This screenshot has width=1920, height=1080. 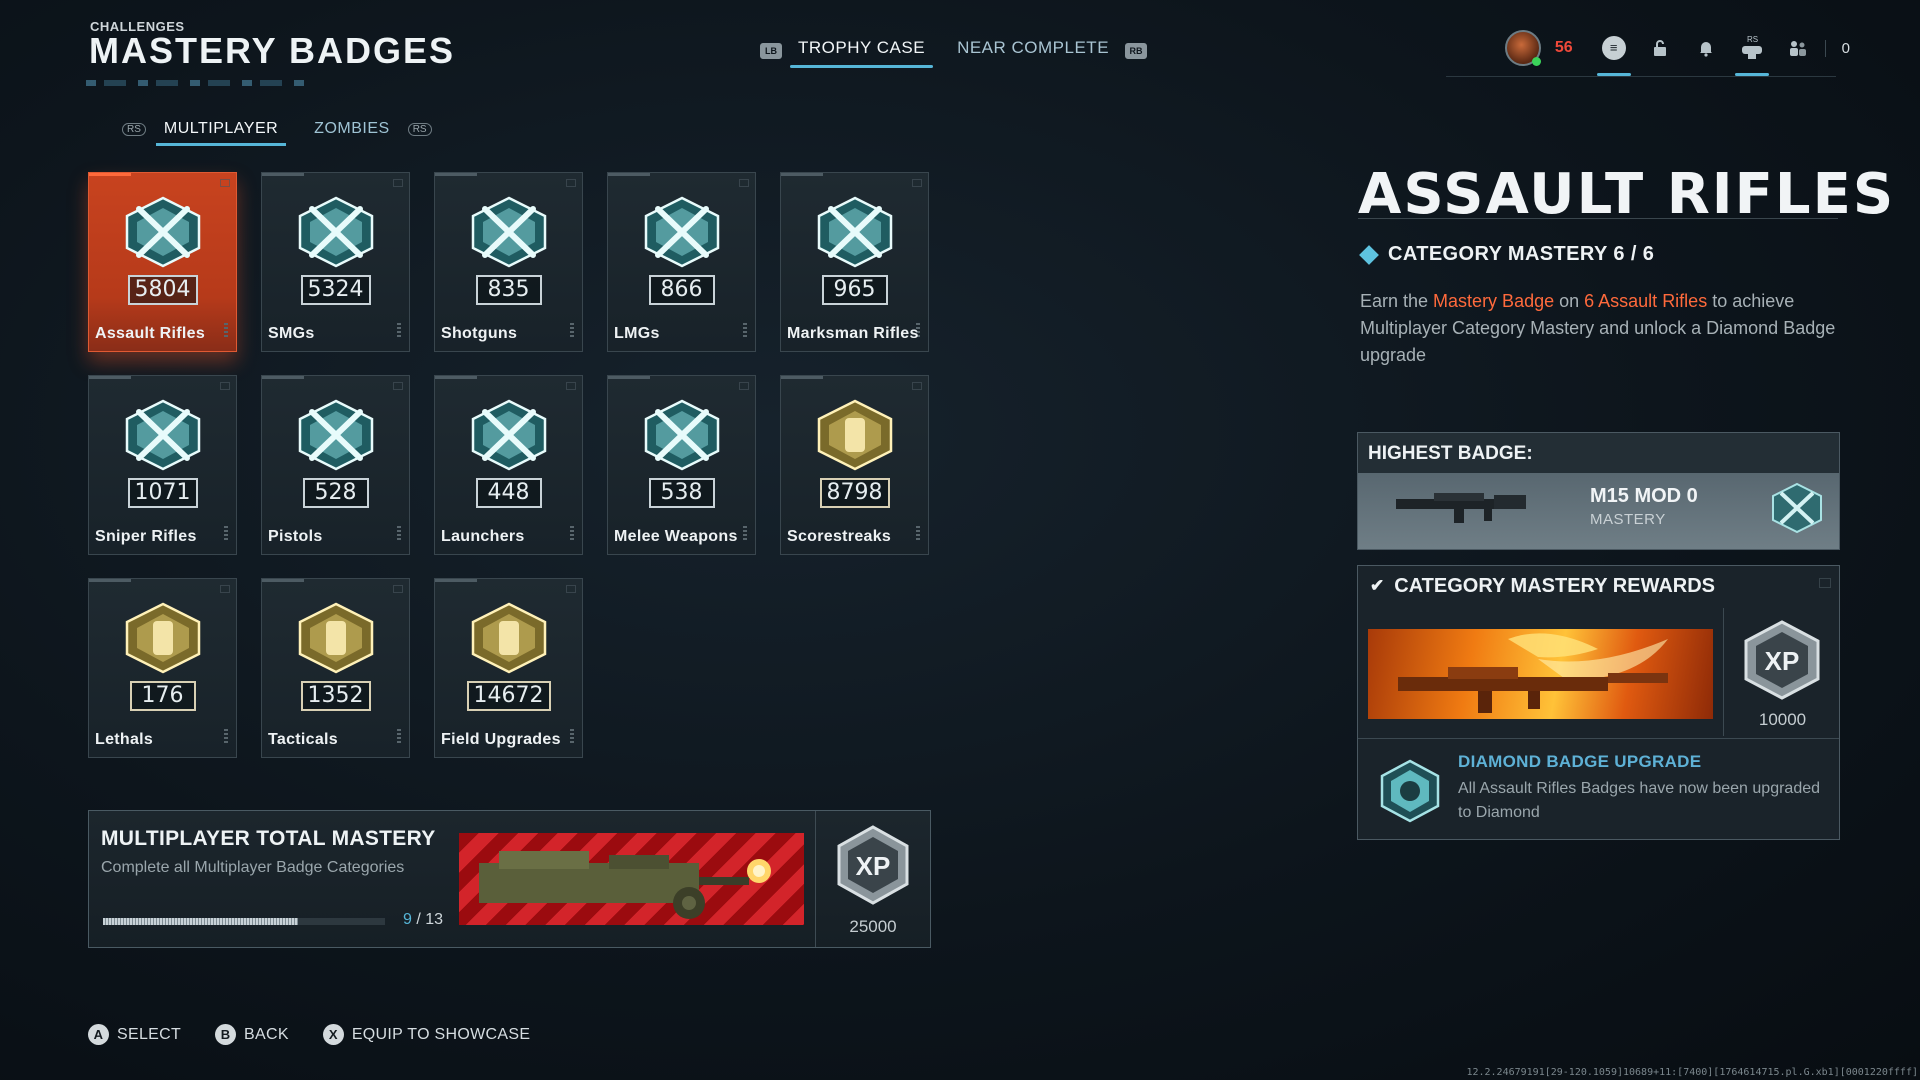 I want to click on progress-current: 9, so click(x=407, y=919).